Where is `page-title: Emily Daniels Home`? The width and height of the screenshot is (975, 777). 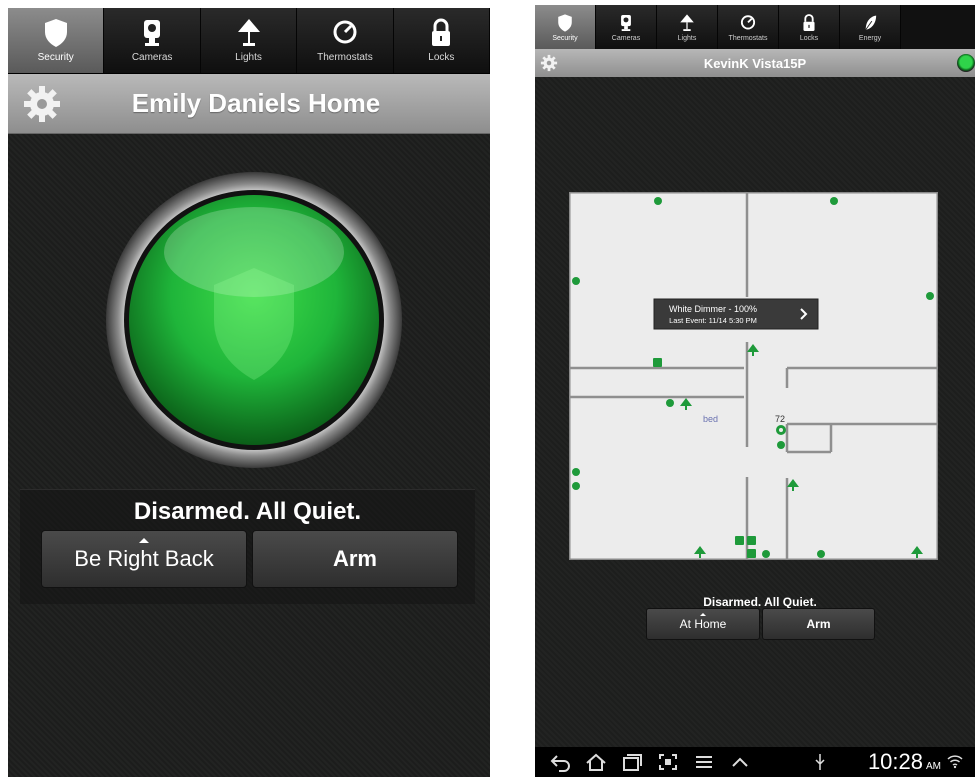
page-title: Emily Daniels Home is located at coordinates (256, 103).